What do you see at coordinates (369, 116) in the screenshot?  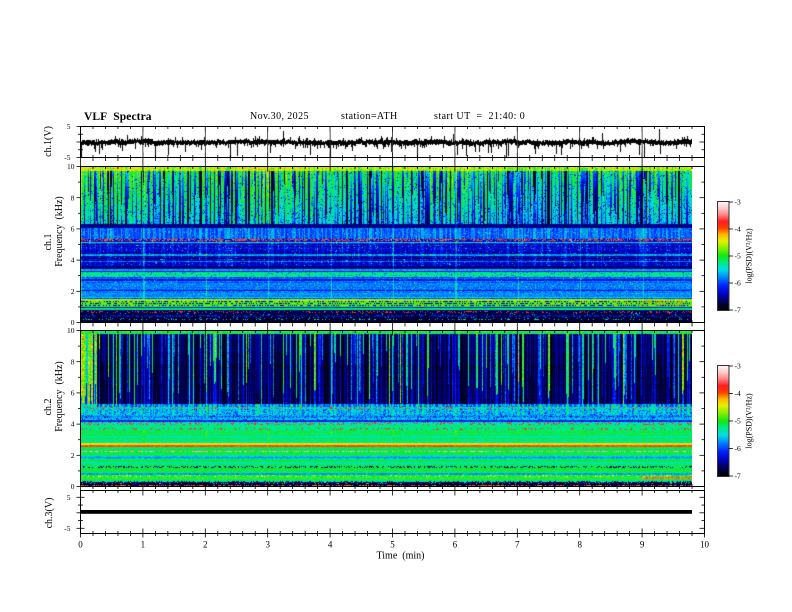 I see `svg-text: station=ATH` at bounding box center [369, 116].